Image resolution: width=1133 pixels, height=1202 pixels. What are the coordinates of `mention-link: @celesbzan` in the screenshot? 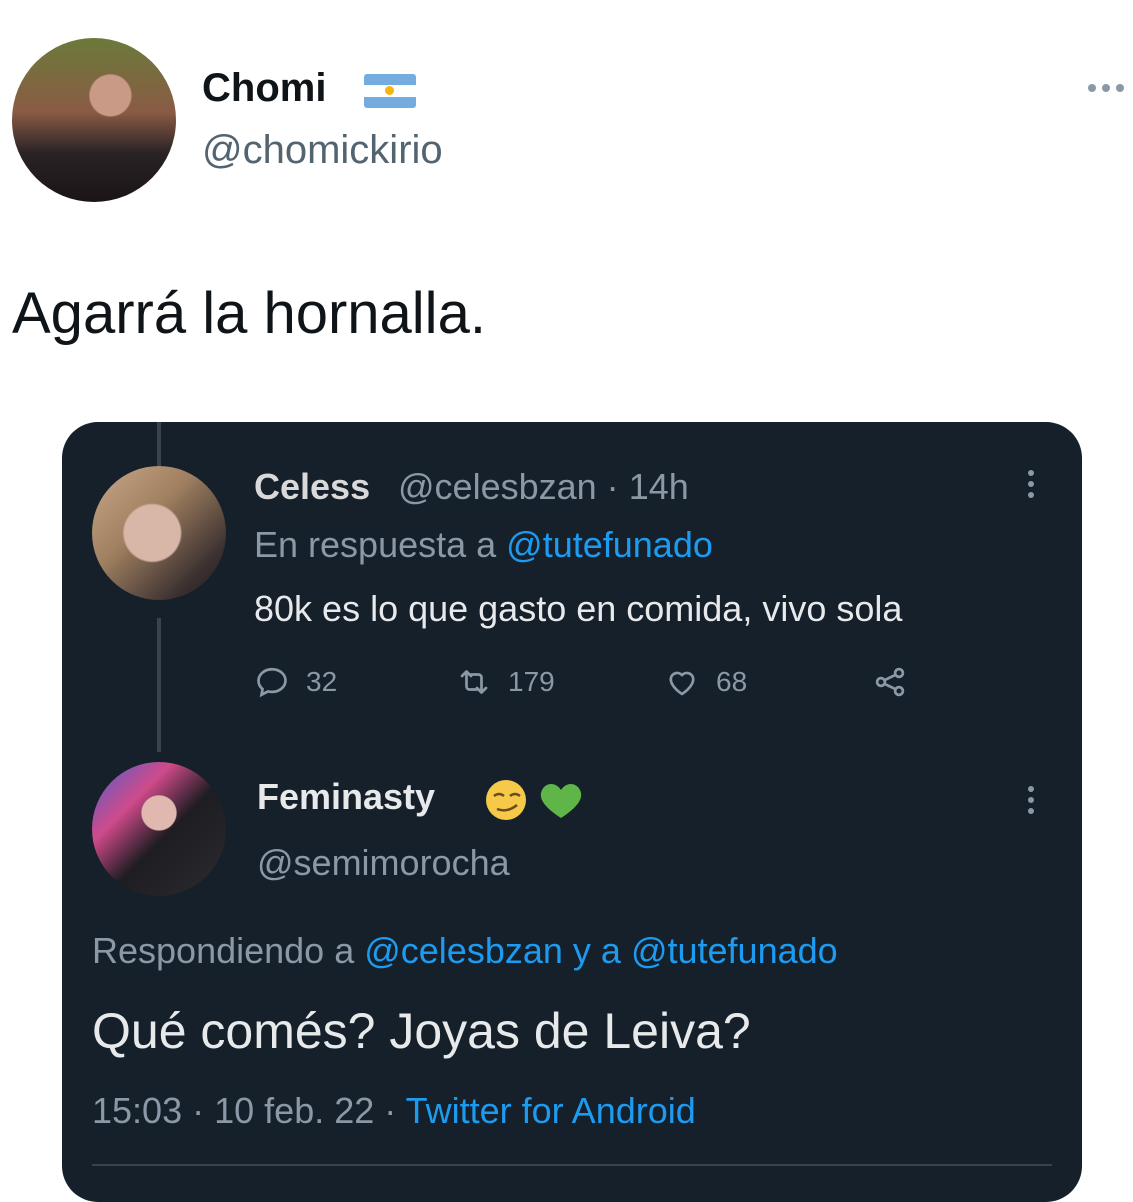 It's located at (463, 950).